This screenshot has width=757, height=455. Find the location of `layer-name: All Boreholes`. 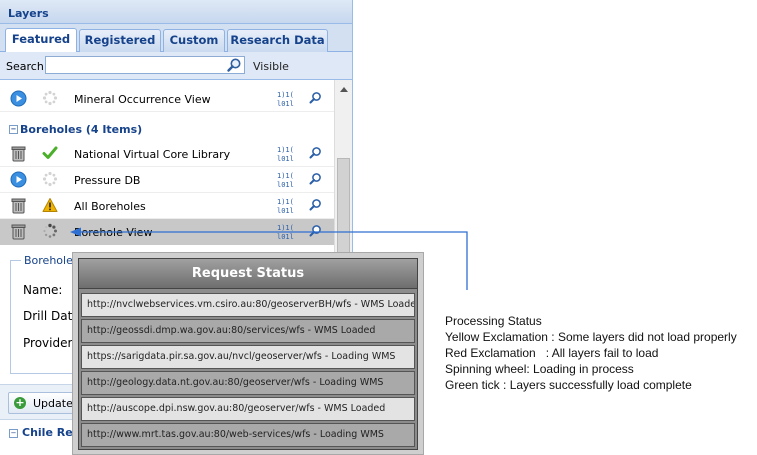

layer-name: All Boreholes is located at coordinates (110, 206).